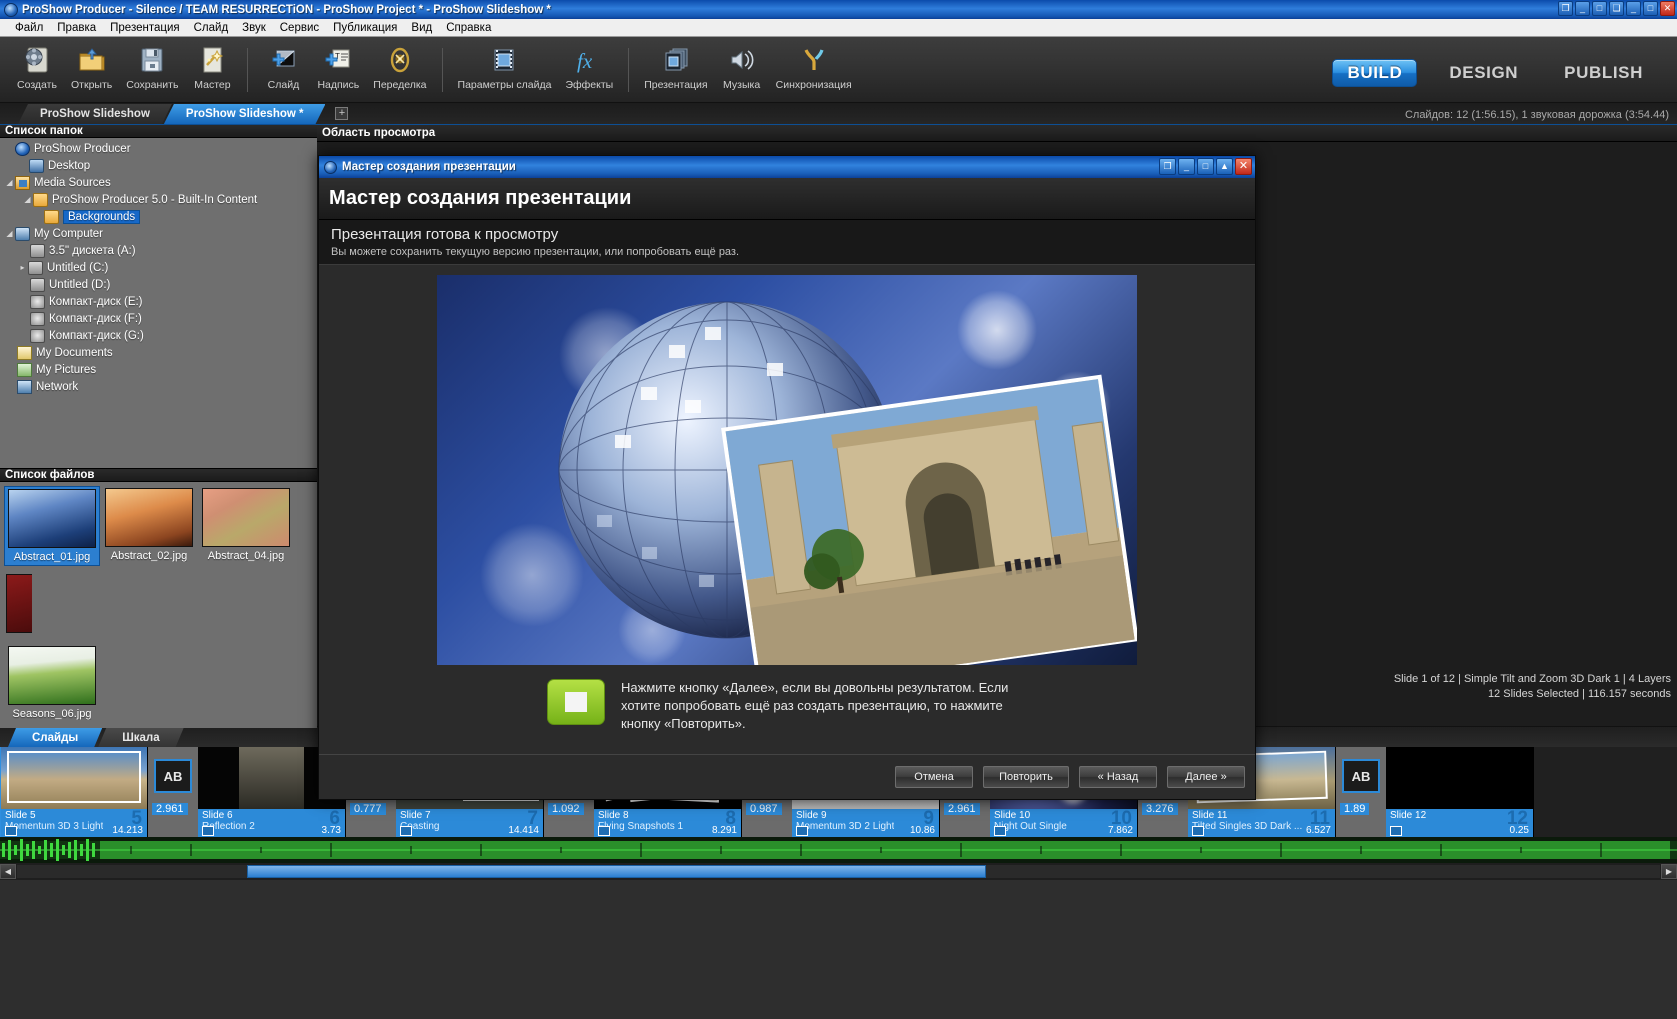 The image size is (1677, 1019). What do you see at coordinates (1243, 166) in the screenshot?
I see `close-icon: ✕` at bounding box center [1243, 166].